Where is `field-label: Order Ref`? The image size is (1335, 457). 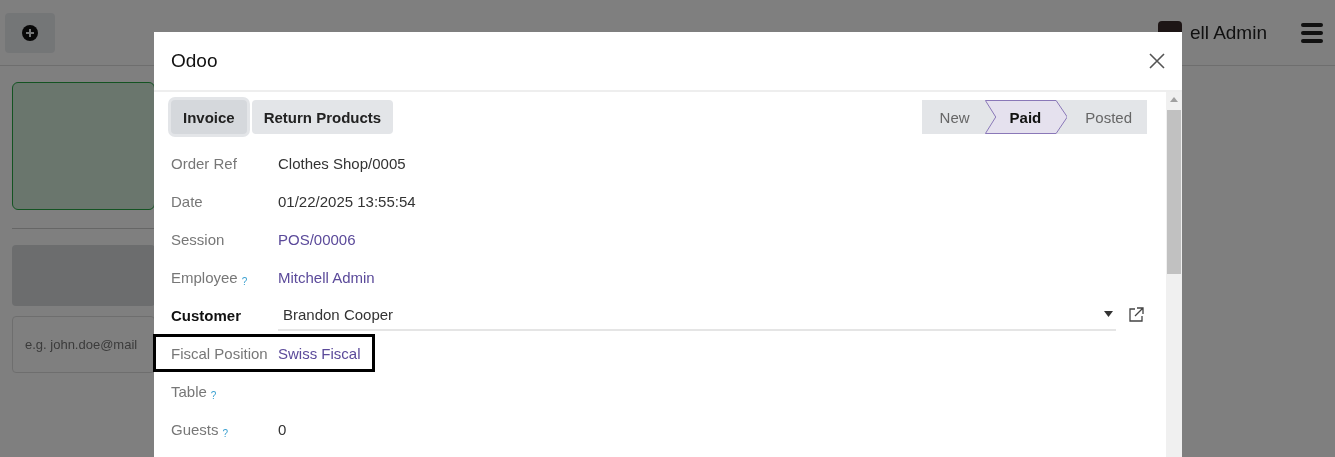 field-label: Order Ref is located at coordinates (204, 163).